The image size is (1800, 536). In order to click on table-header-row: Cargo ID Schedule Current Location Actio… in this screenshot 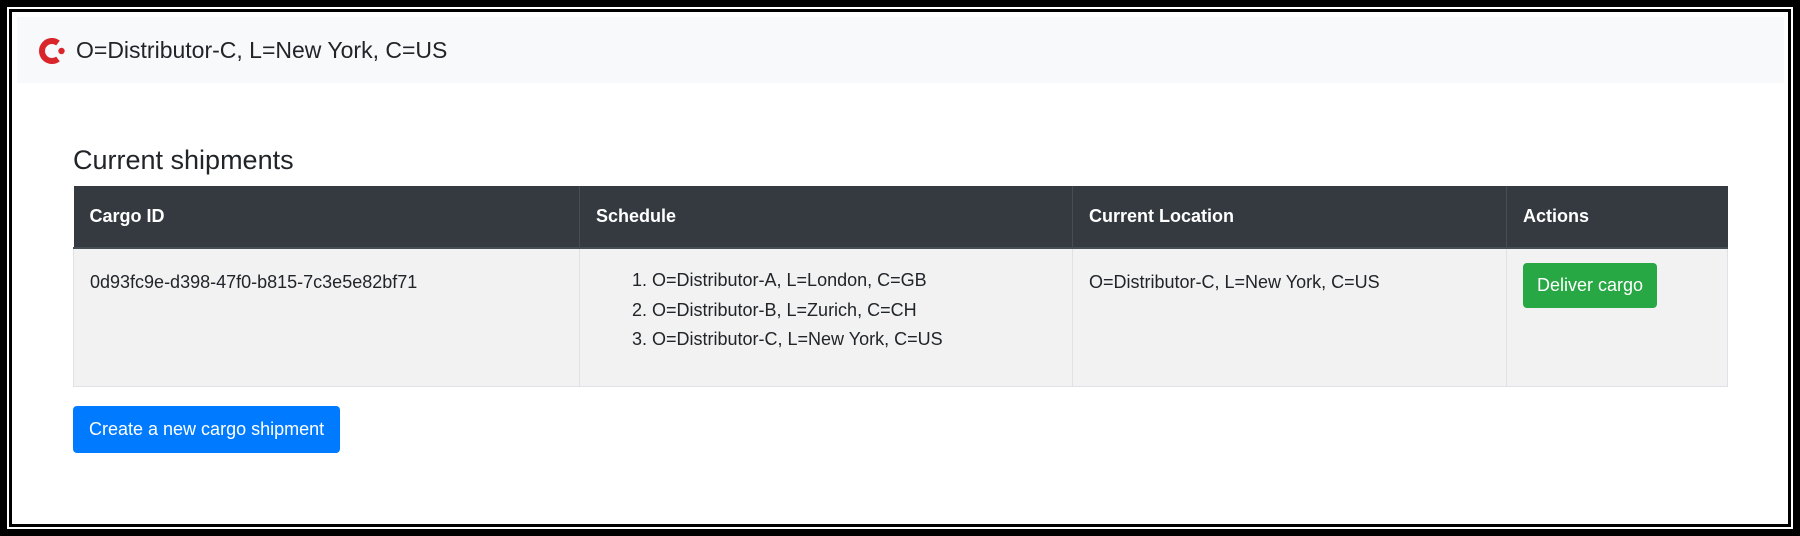, I will do `click(900, 217)`.